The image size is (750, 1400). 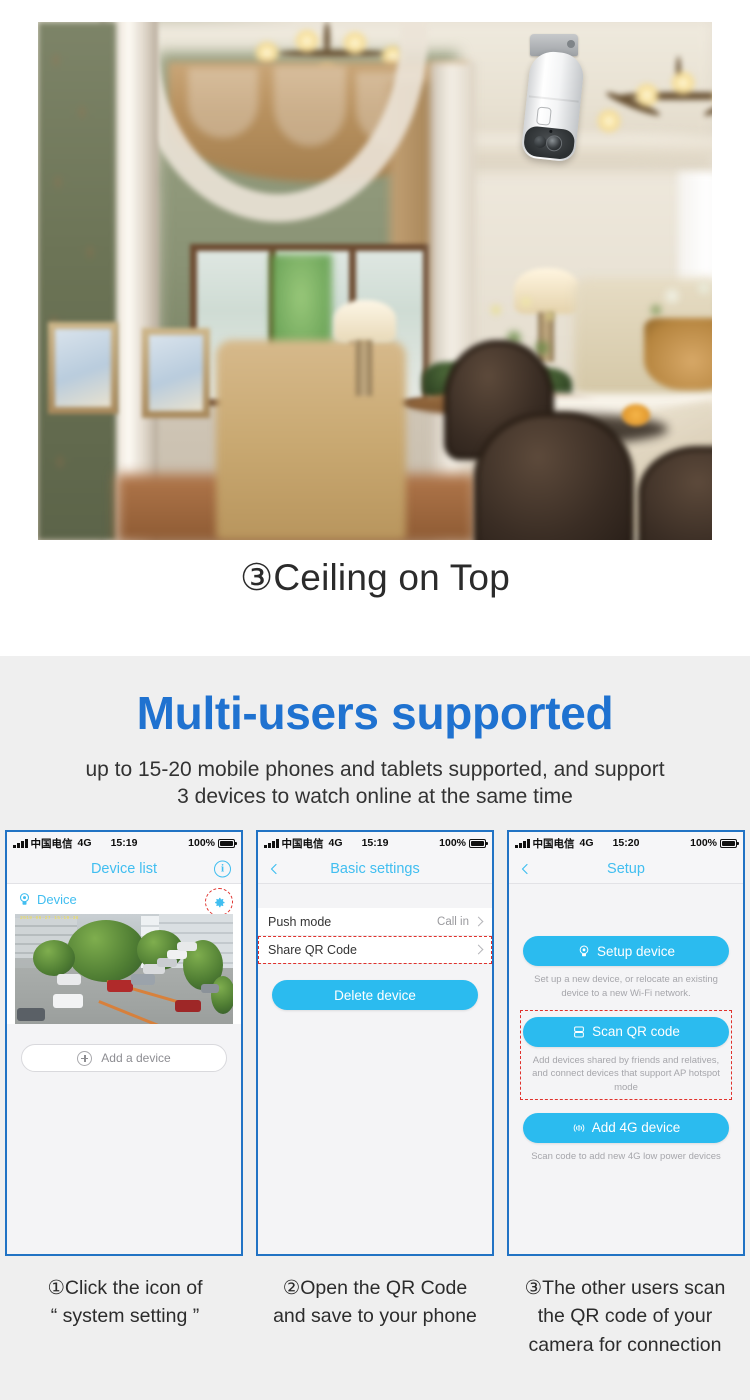 I want to click on row-label: Share QR Code, so click(x=312, y=949).